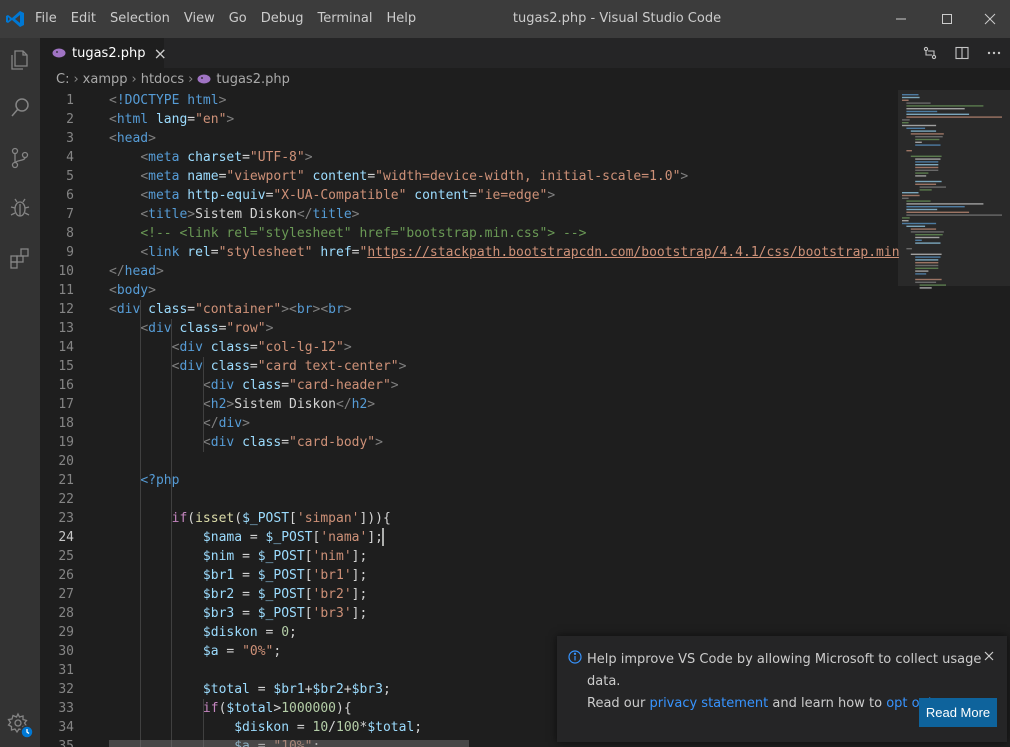 The height and width of the screenshot is (747, 1010). Describe the element at coordinates (575, 659) in the screenshot. I see `info-icon` at that location.